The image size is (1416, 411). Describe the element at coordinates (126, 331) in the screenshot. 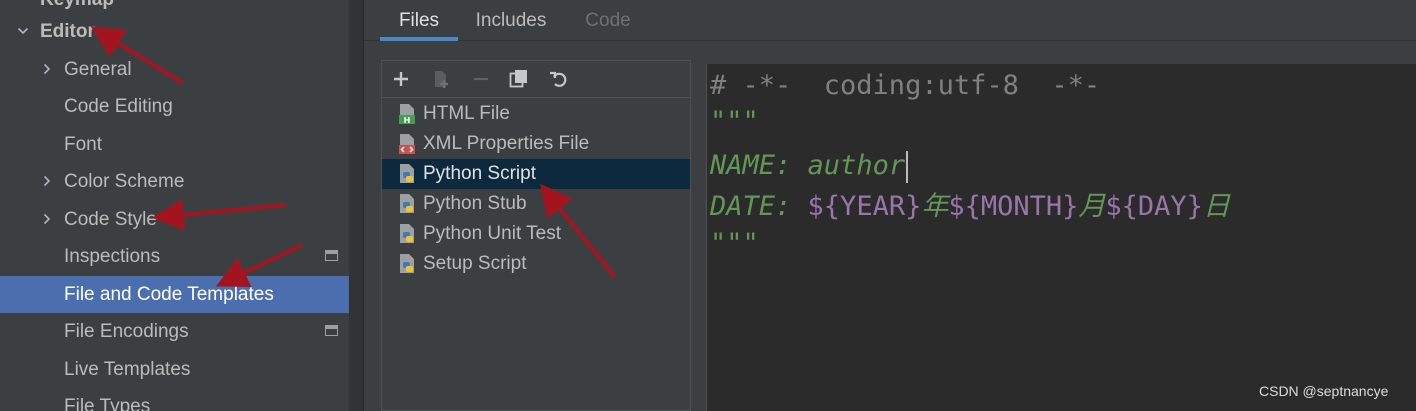

I see `sidebar-item-label: File Encodings` at that location.